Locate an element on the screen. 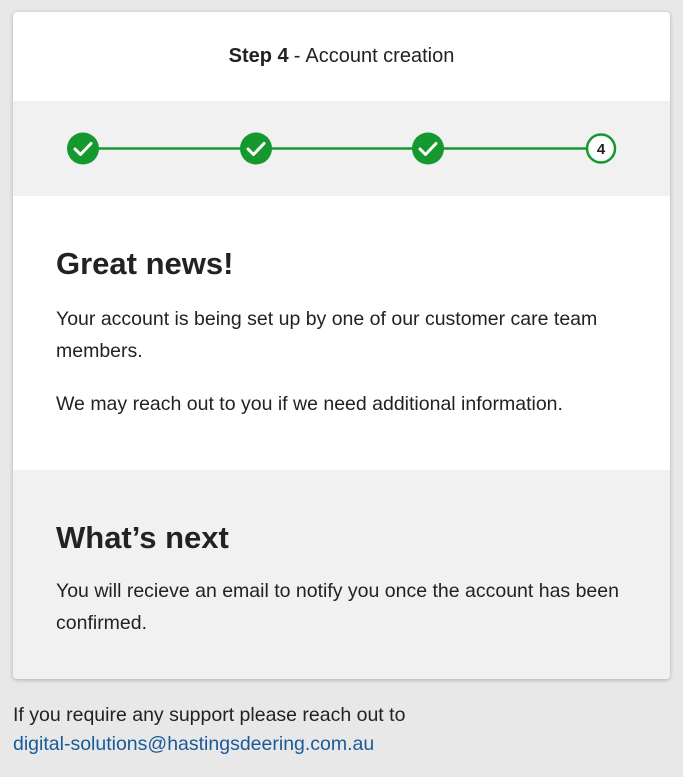  great-news-heading: Great news! is located at coordinates (145, 263).